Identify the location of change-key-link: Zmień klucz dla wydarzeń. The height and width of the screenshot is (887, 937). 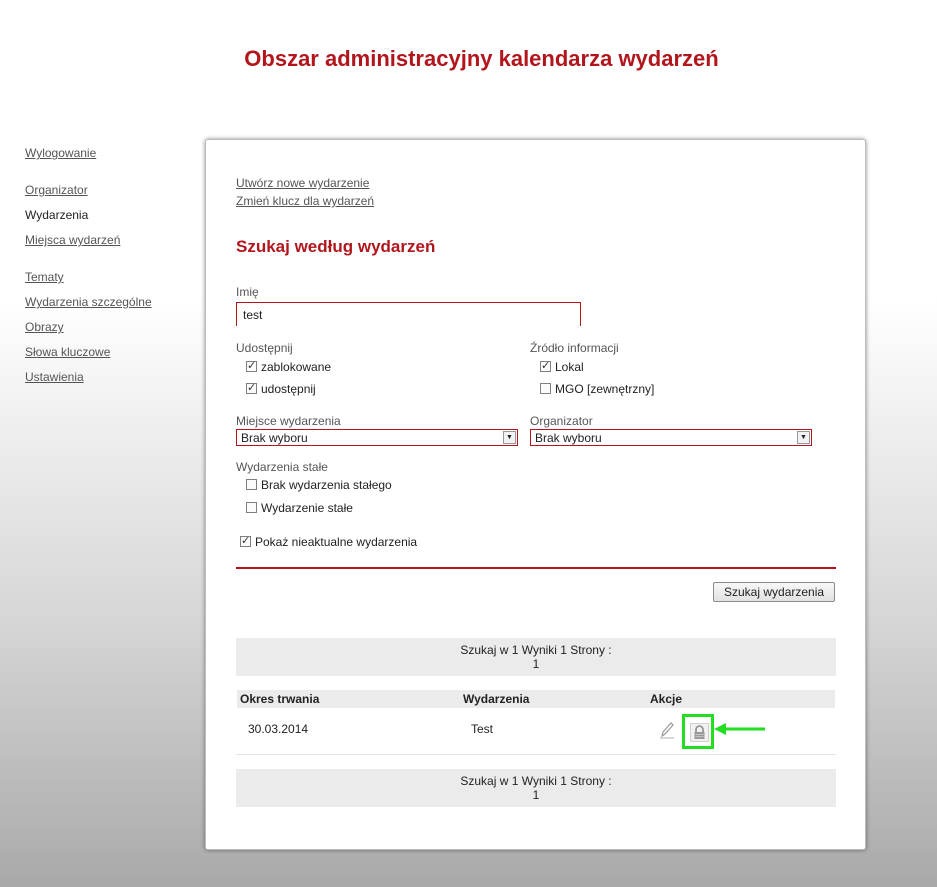
(305, 201).